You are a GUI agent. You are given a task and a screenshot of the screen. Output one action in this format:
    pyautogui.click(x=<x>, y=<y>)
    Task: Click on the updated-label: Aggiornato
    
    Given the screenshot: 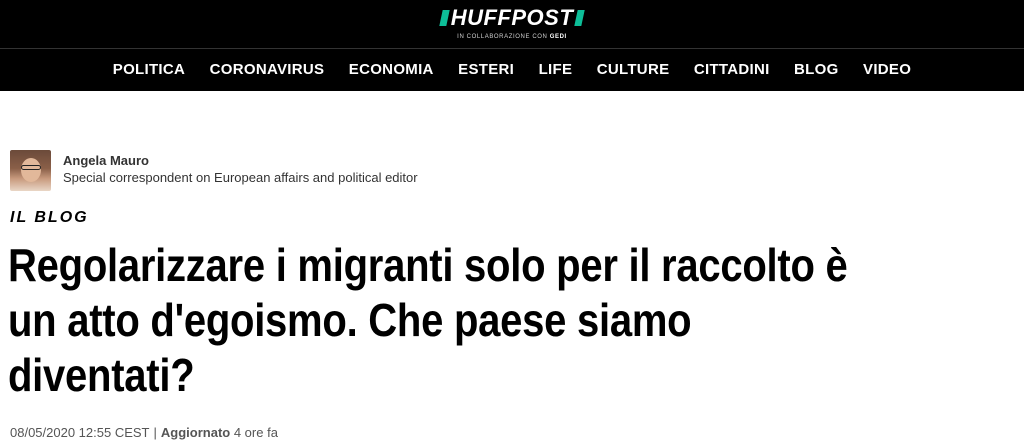 What is the action you would take?
    pyautogui.click(x=195, y=432)
    